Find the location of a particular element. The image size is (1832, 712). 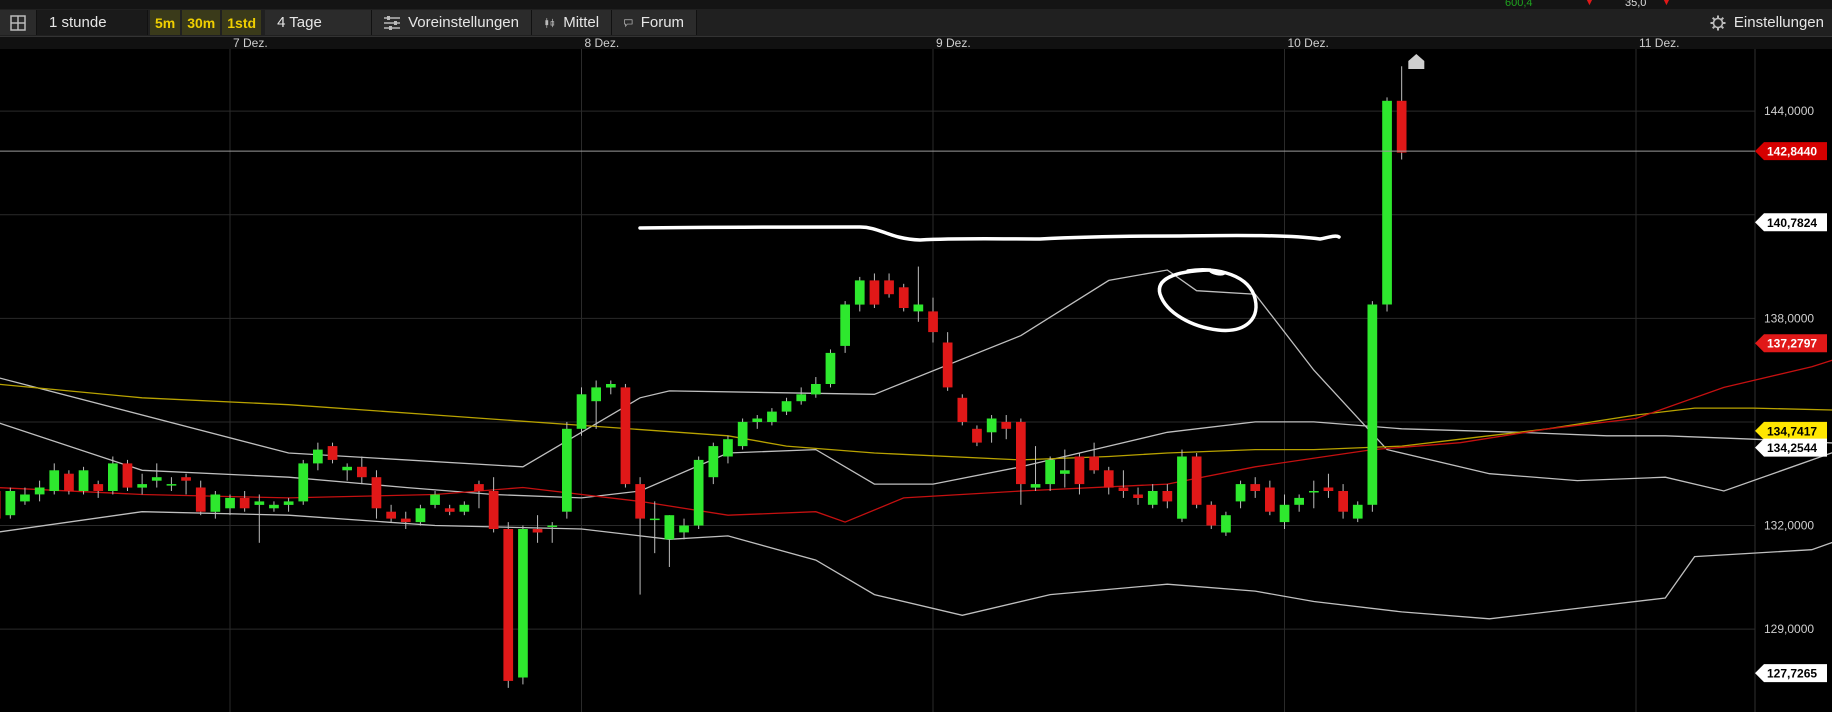

price-tick-label: 129,0000 is located at coordinates (1789, 629).